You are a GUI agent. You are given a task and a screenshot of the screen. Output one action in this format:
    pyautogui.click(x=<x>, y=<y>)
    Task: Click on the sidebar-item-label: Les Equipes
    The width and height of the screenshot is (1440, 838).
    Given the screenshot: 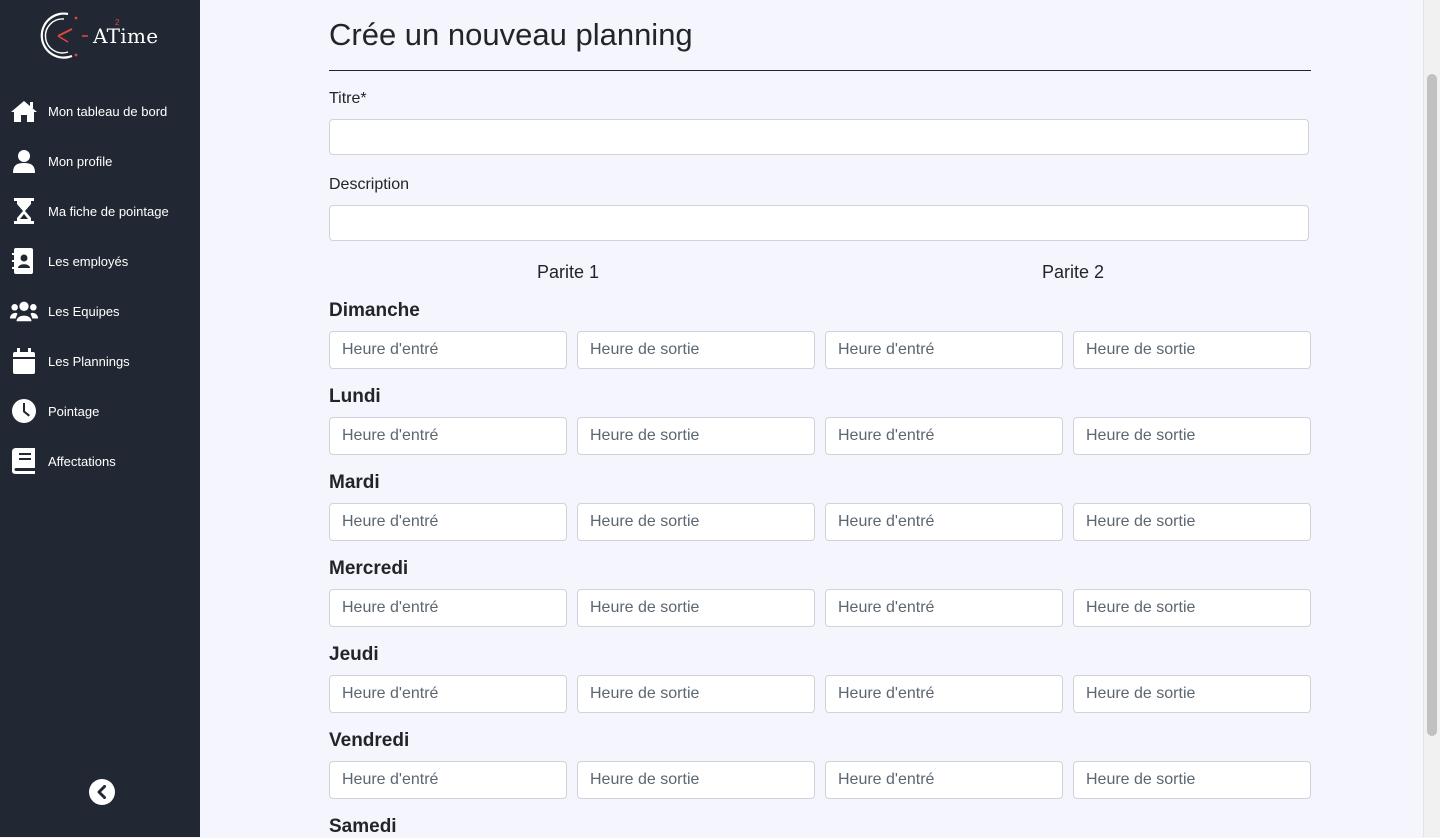 What is the action you would take?
    pyautogui.click(x=84, y=311)
    